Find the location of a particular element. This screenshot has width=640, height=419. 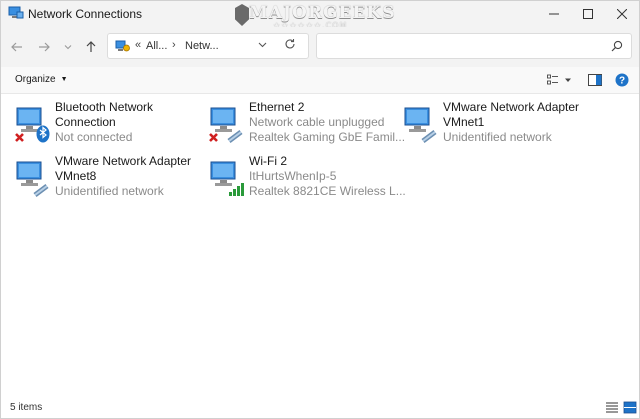

help-icon: ? is located at coordinates (622, 80).